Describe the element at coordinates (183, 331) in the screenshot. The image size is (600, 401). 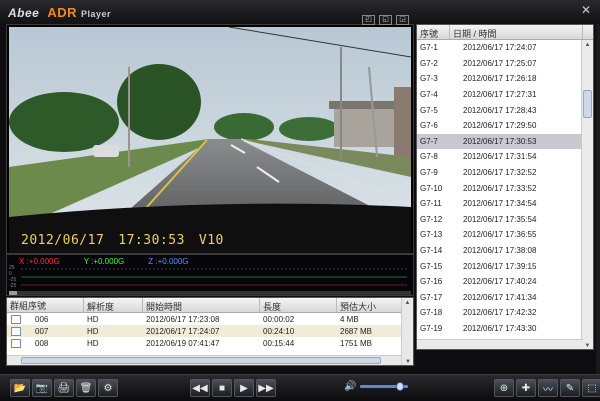
I see `start-time: 2012/06/17 17:24:07` at that location.